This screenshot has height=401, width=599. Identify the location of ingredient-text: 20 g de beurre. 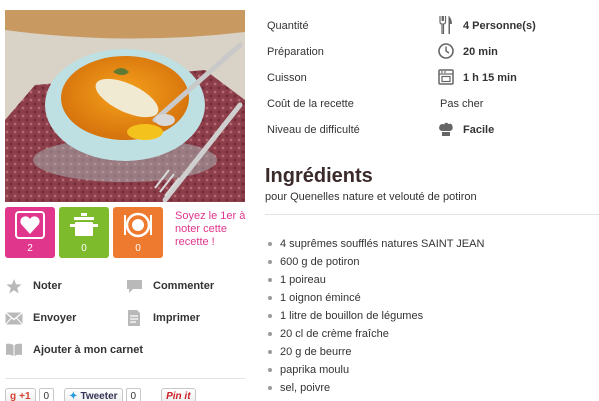
(316, 352).